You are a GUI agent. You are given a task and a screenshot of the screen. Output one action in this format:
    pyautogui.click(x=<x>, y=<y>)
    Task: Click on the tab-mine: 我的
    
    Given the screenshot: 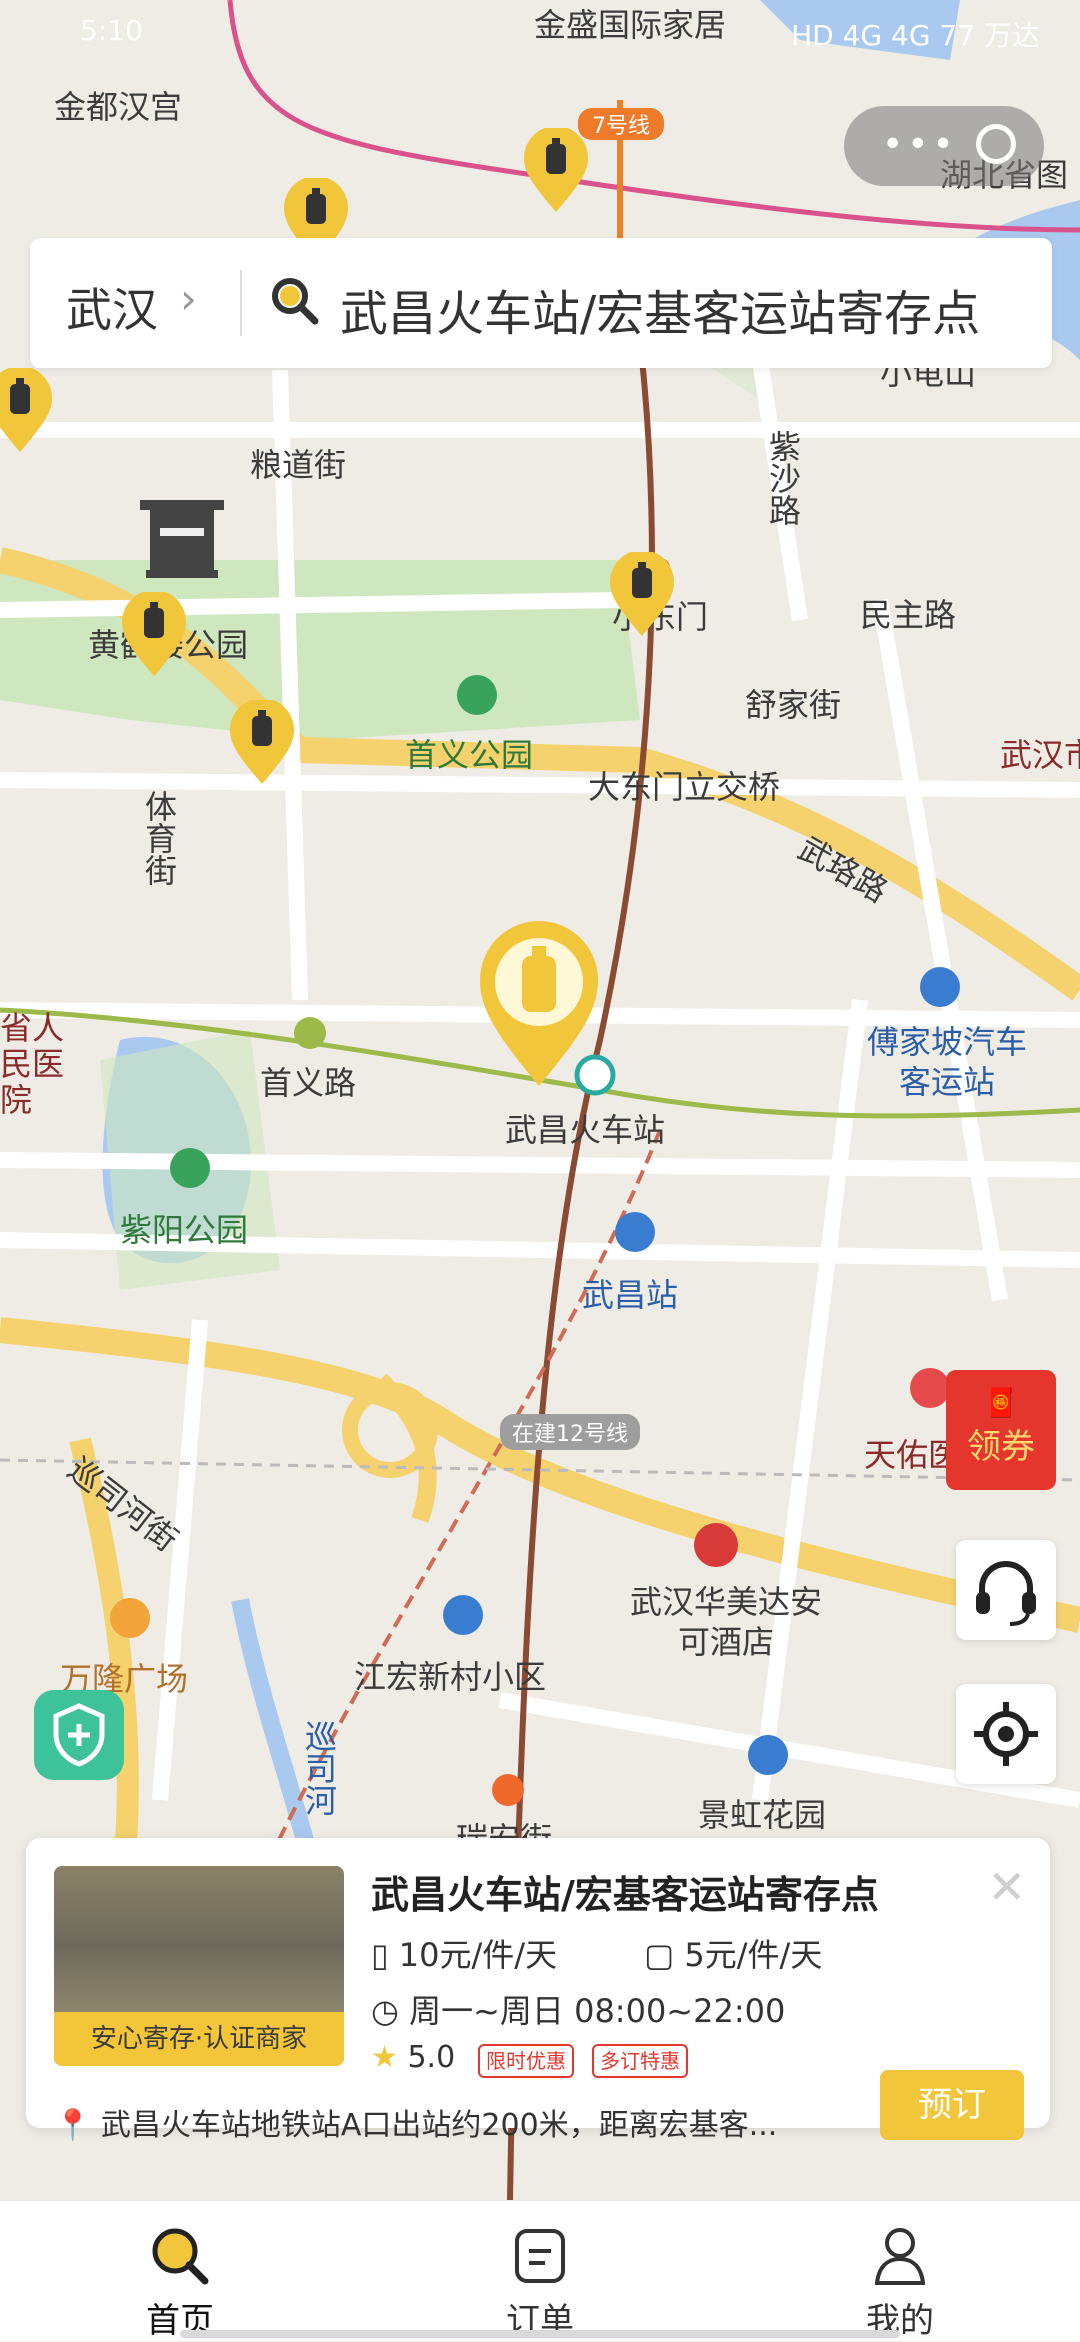 What is the action you would take?
    pyautogui.click(x=900, y=2271)
    